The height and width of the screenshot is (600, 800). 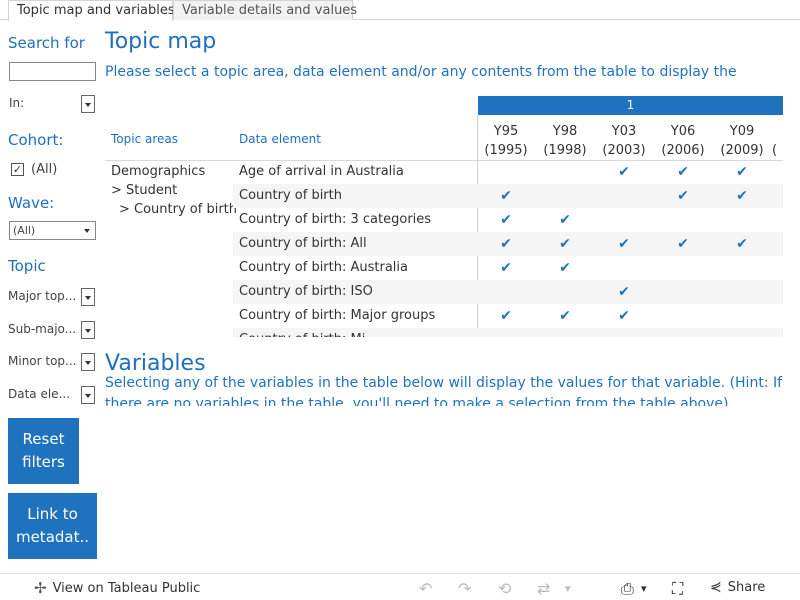 I want to click on topic-area-level3: > Country of birth, so click(x=178, y=209).